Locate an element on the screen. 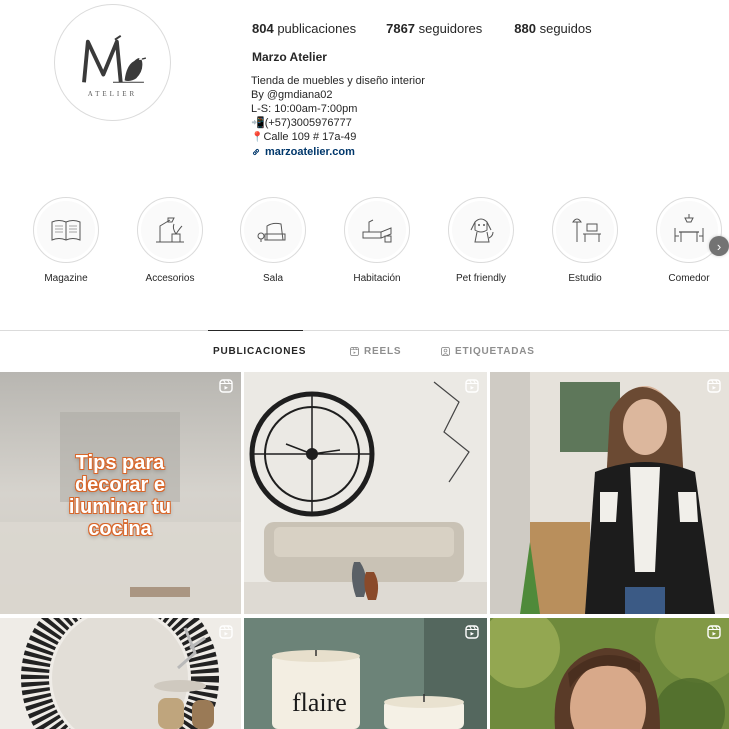  post-item: Tips para decorar e iluminar tu cocina is located at coordinates (120, 493).